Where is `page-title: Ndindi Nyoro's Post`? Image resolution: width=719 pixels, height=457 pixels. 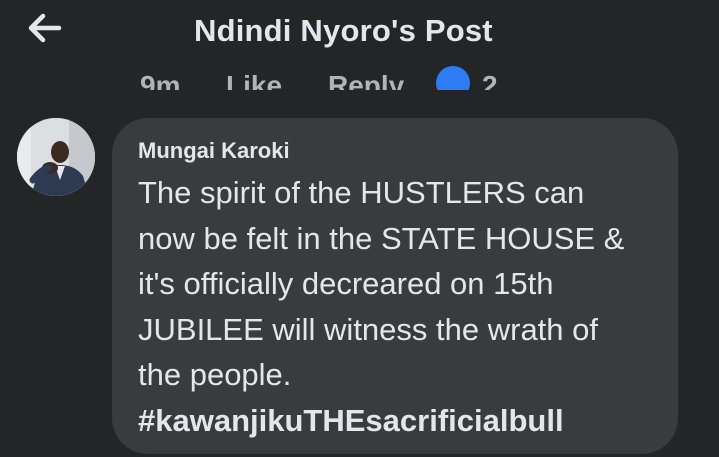
page-title: Ndindi Nyoro's Post is located at coordinates (343, 30).